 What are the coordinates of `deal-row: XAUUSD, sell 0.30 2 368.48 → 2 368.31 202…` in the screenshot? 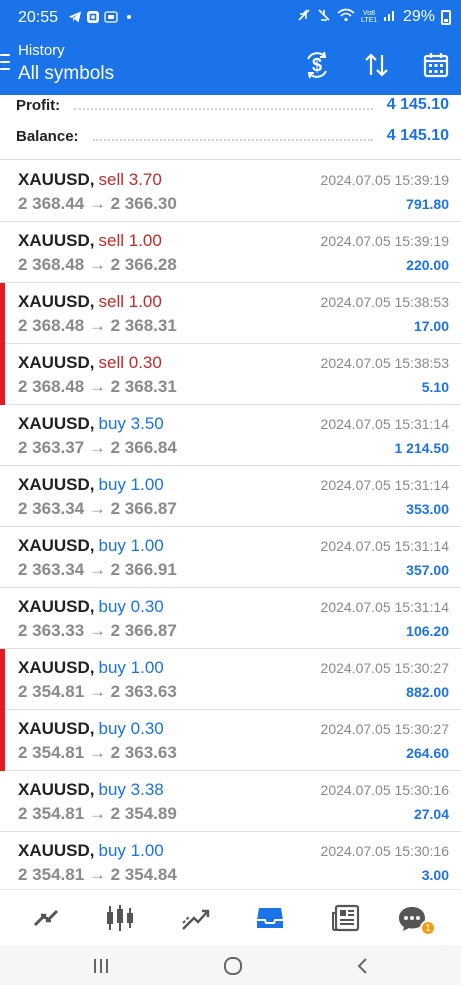 It's located at (230, 374).